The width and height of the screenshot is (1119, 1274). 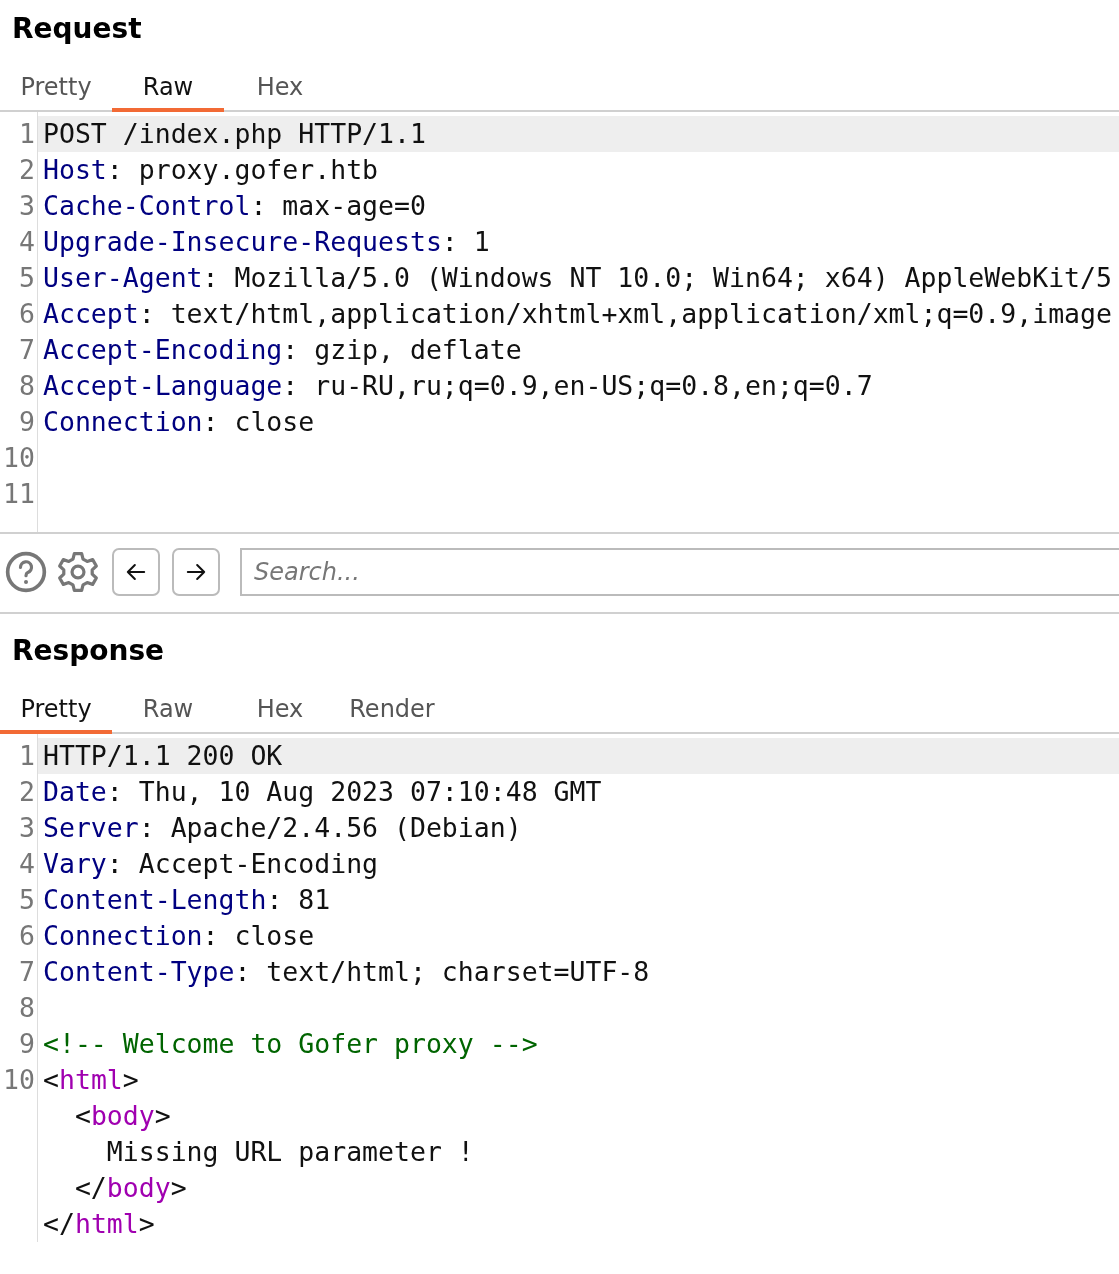 I want to click on code-line: </body>, so click(x=130, y=1188).